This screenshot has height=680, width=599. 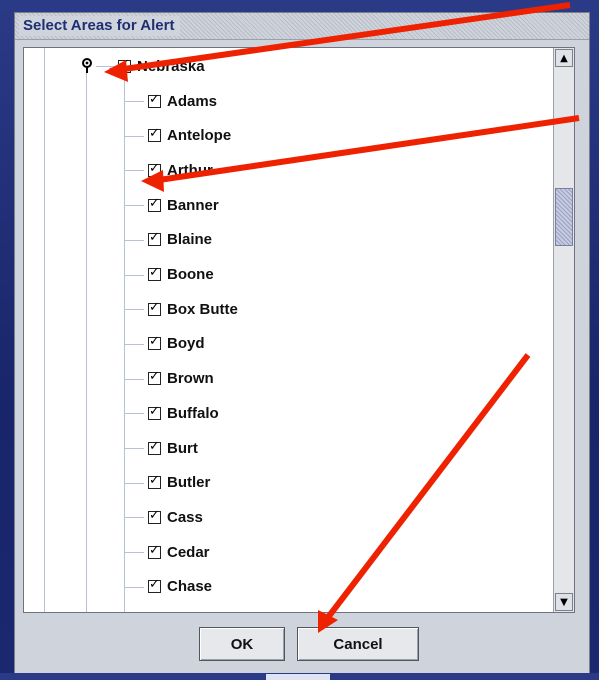 What do you see at coordinates (190, 170) in the screenshot?
I see `tree-node-label: Arthur` at bounding box center [190, 170].